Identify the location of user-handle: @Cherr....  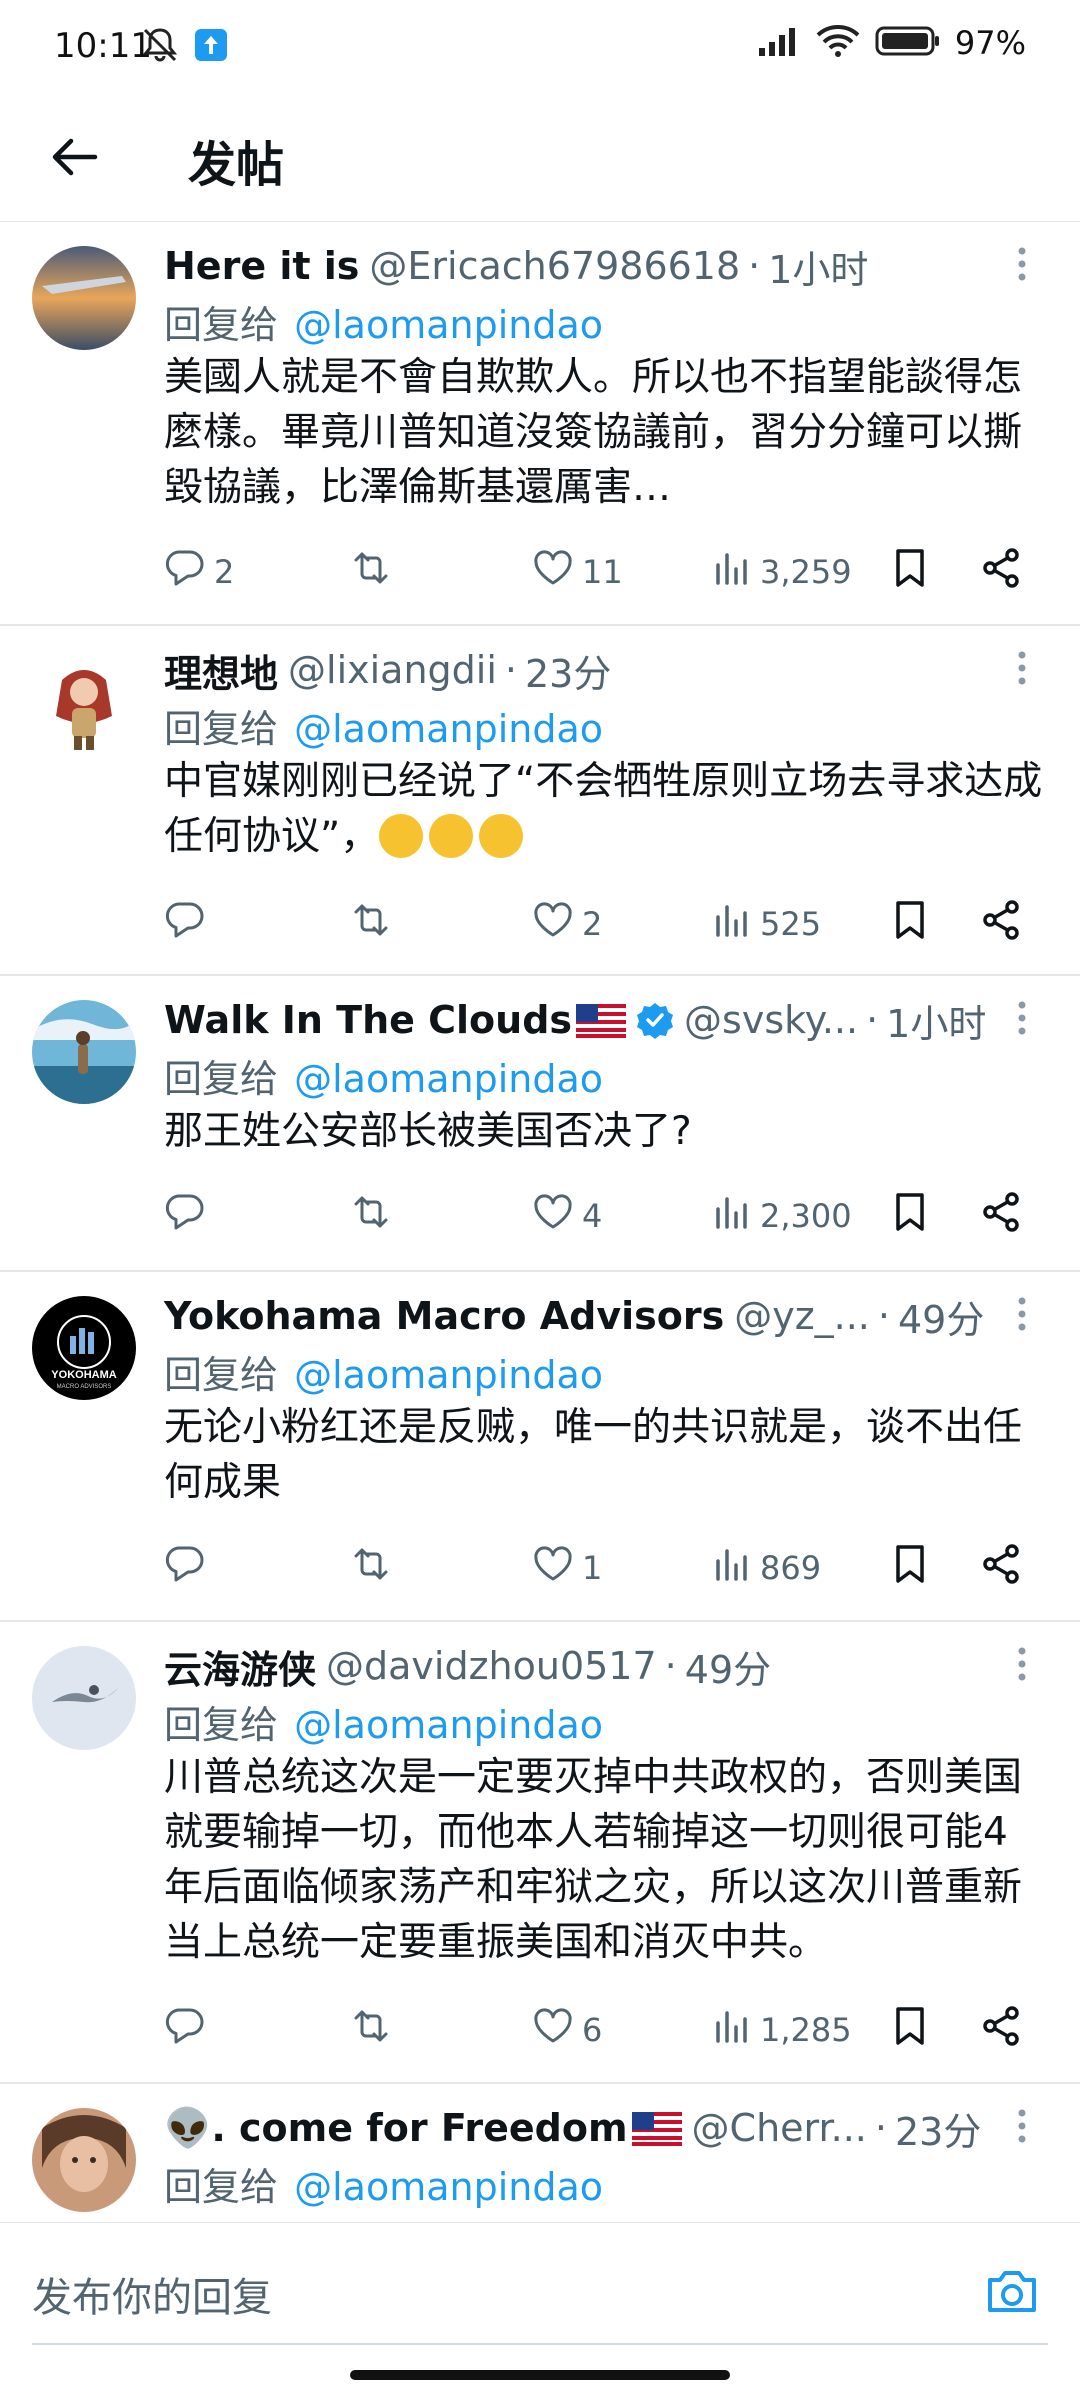
(779, 2128).